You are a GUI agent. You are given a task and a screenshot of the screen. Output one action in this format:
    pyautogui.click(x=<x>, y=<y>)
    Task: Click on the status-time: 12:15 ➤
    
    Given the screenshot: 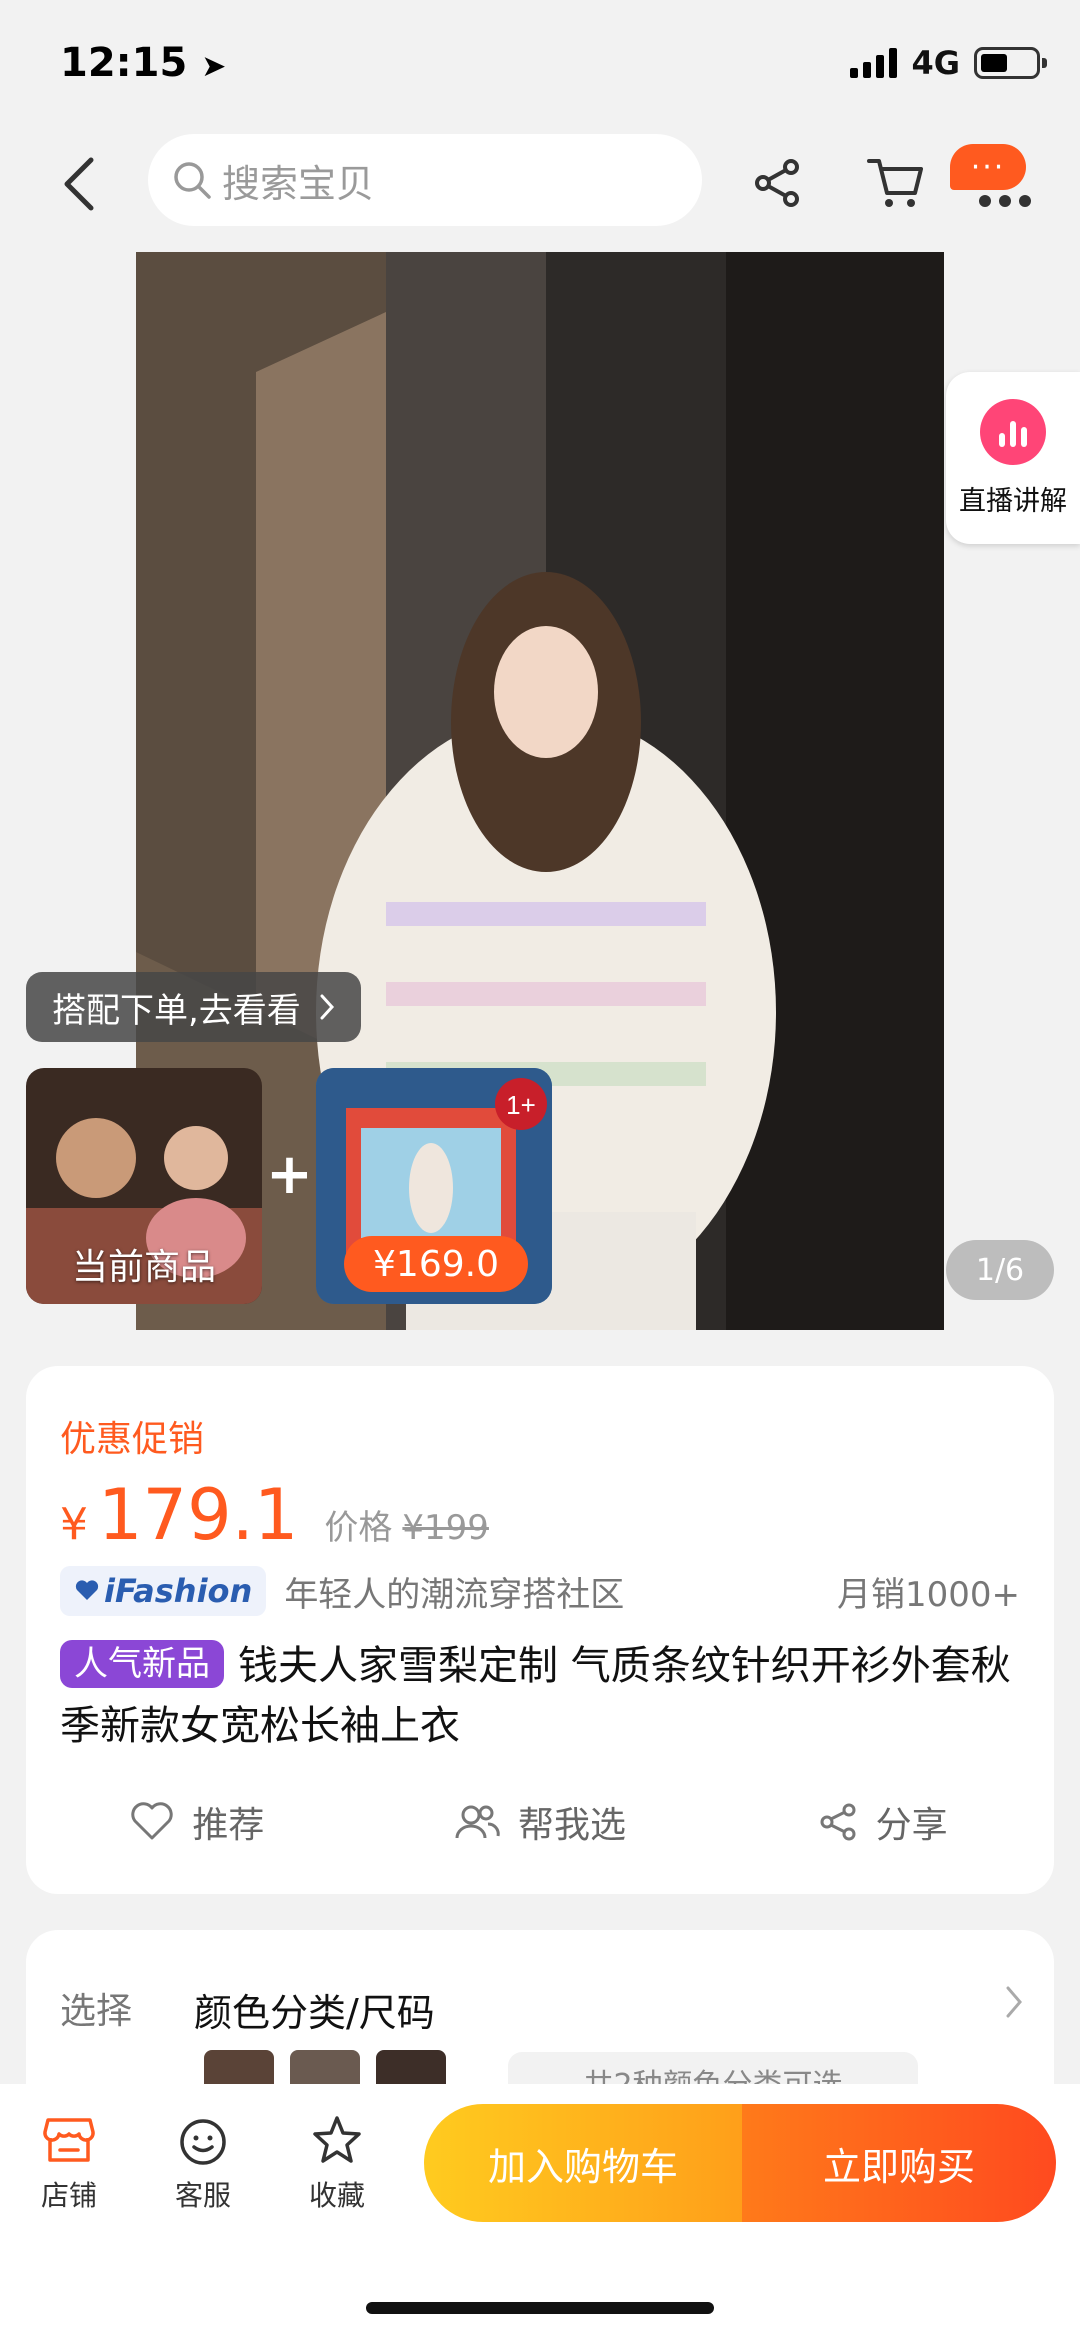 What is the action you would take?
    pyautogui.click(x=143, y=63)
    